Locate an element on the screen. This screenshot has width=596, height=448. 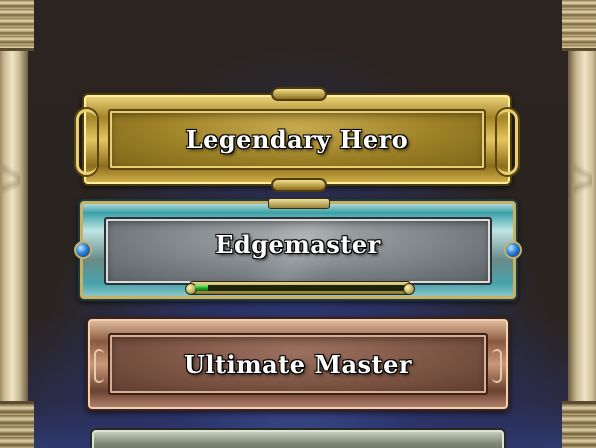
progress-track is located at coordinates (300, 288).